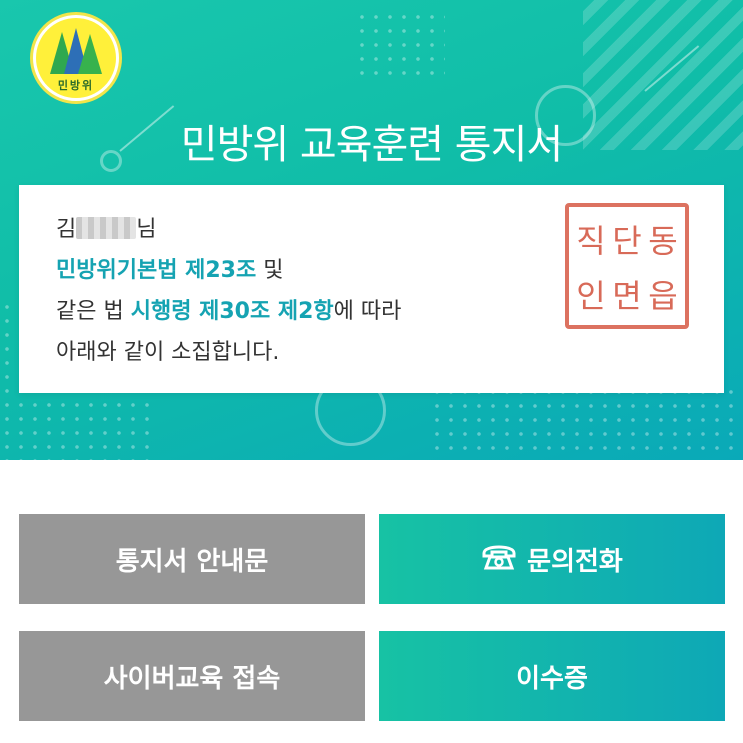  What do you see at coordinates (192, 561) in the screenshot?
I see `notice-guide-label: 통지서 안내문` at bounding box center [192, 561].